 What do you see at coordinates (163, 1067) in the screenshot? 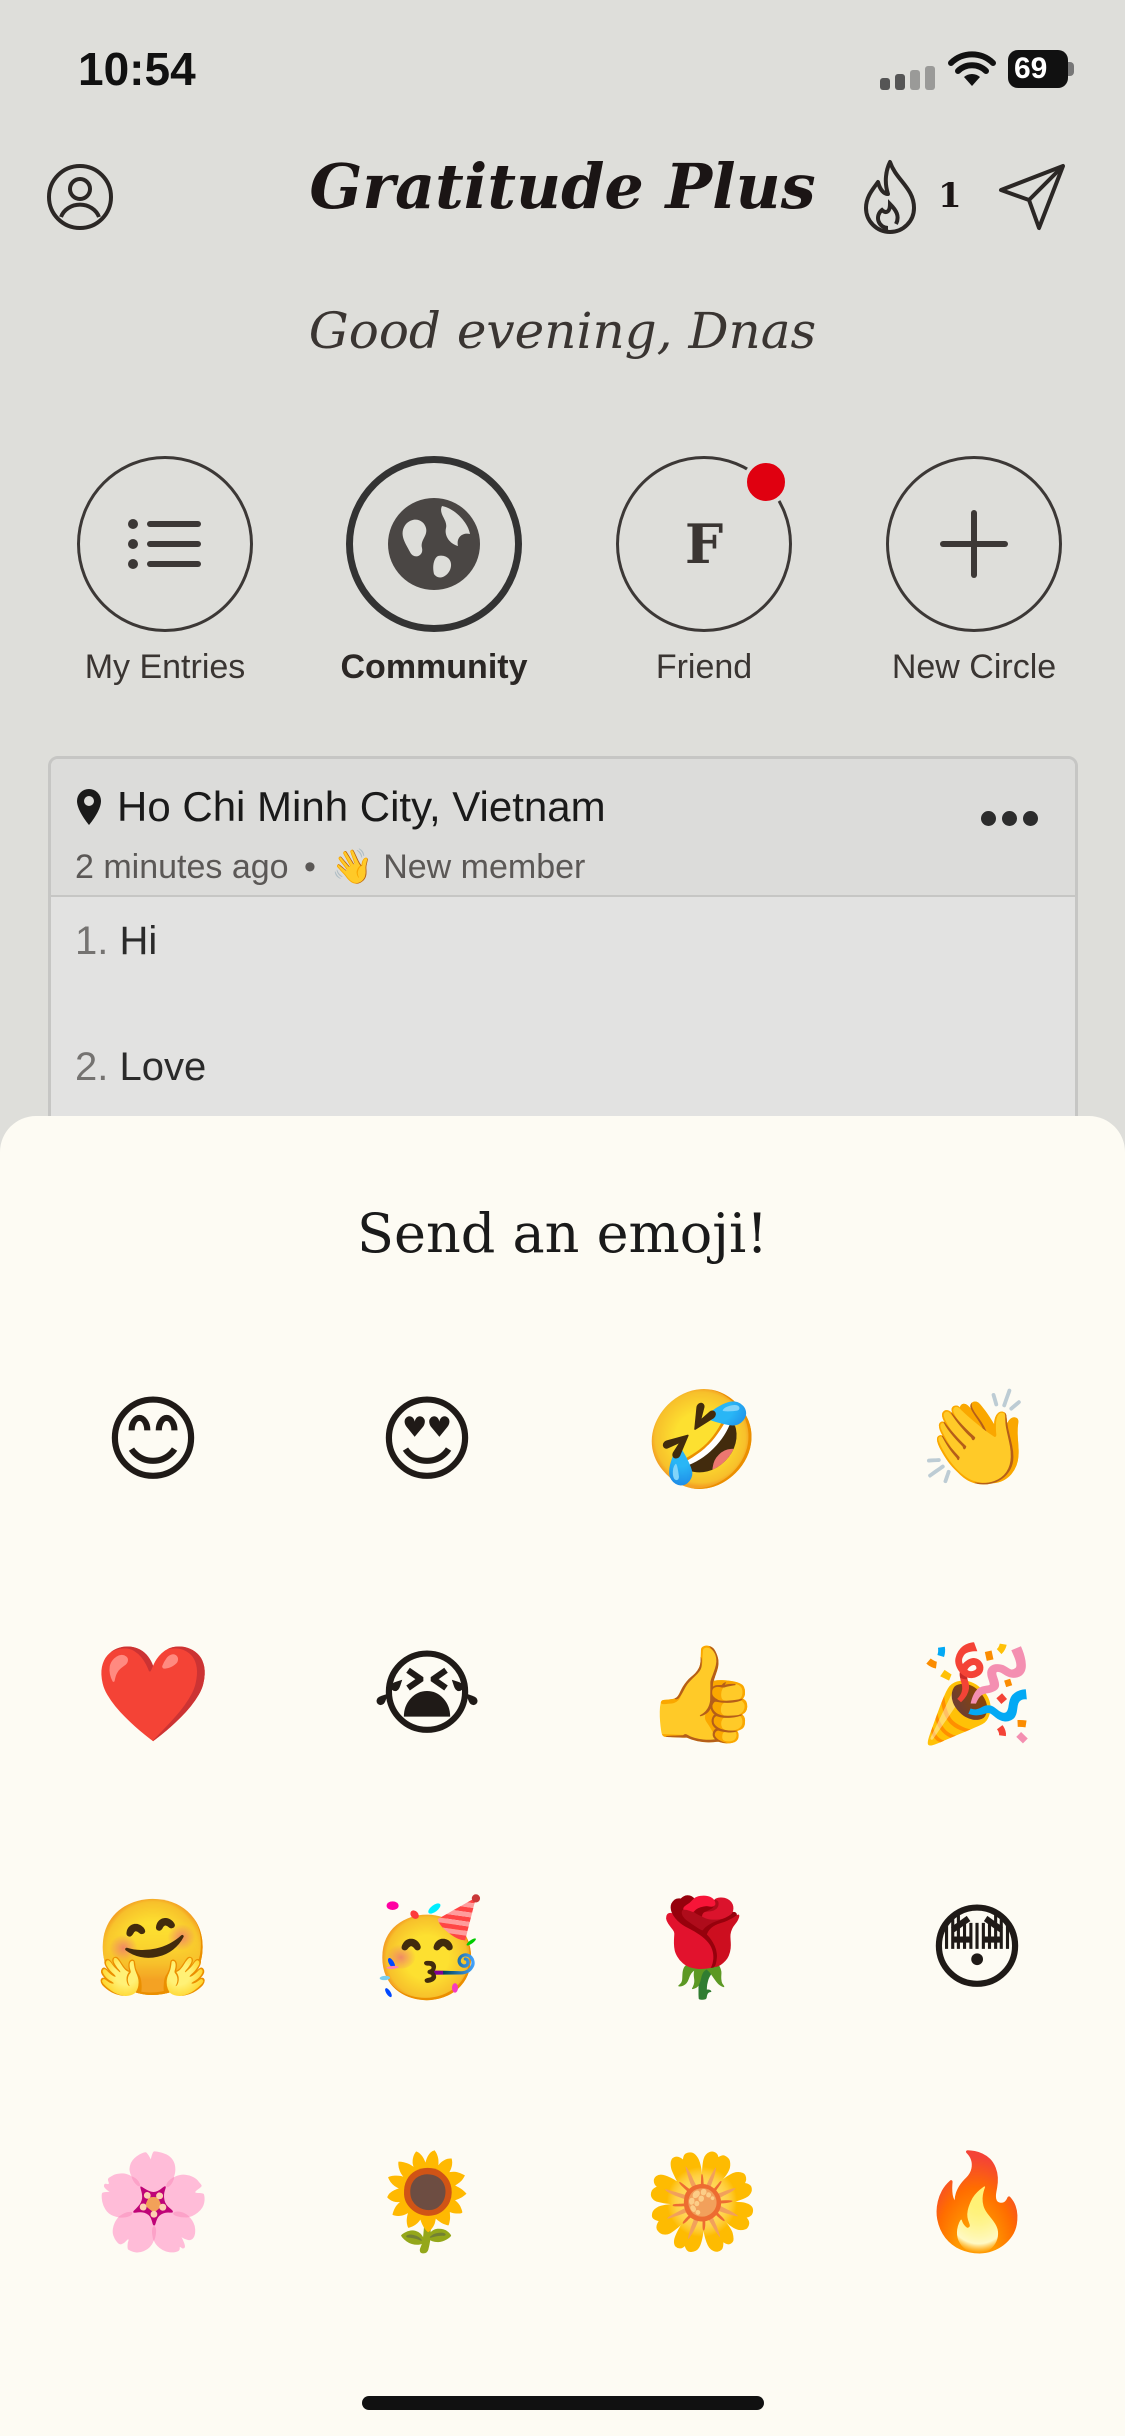
I see `entry-item-text: Love` at bounding box center [163, 1067].